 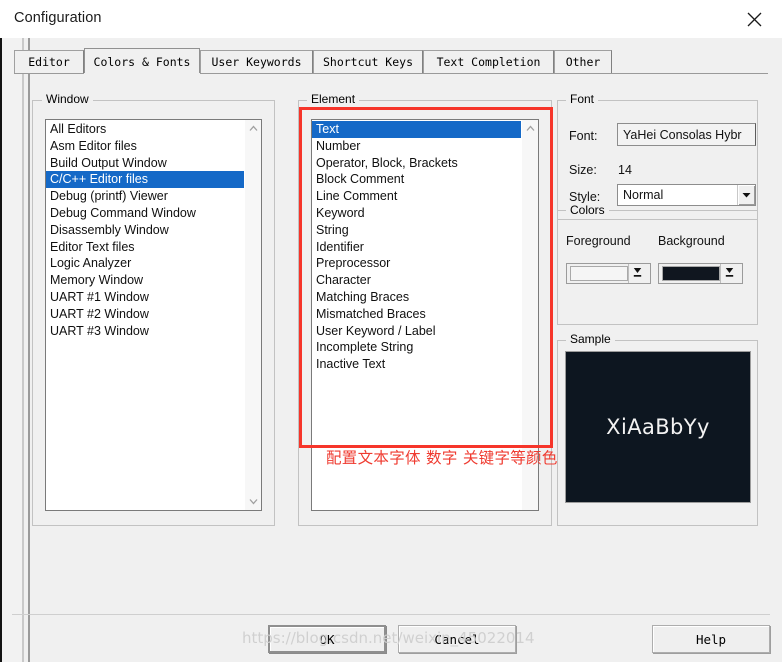 What do you see at coordinates (58, 18) in the screenshot?
I see `page-title: Configuration` at bounding box center [58, 18].